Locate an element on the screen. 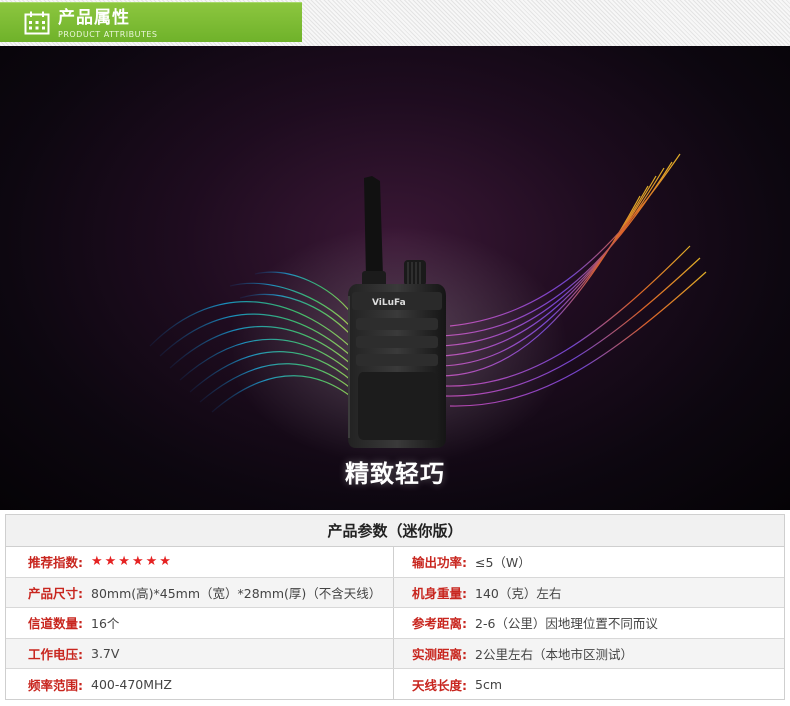 This screenshot has width=790, height=706. spec-cell-antenna-length: 天线长度: 5cm is located at coordinates (589, 684).